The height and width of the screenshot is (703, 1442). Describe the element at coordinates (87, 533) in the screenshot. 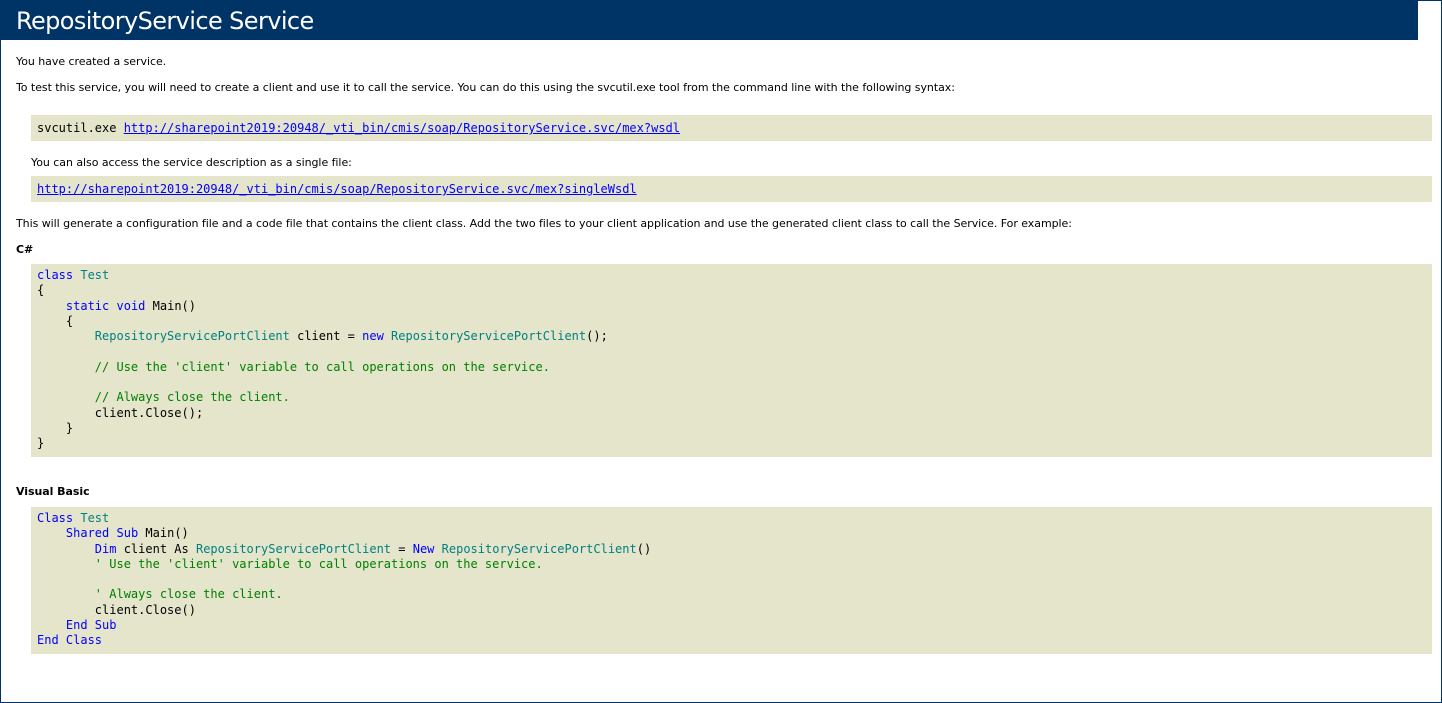

I see `code-keyword: Shared` at that location.